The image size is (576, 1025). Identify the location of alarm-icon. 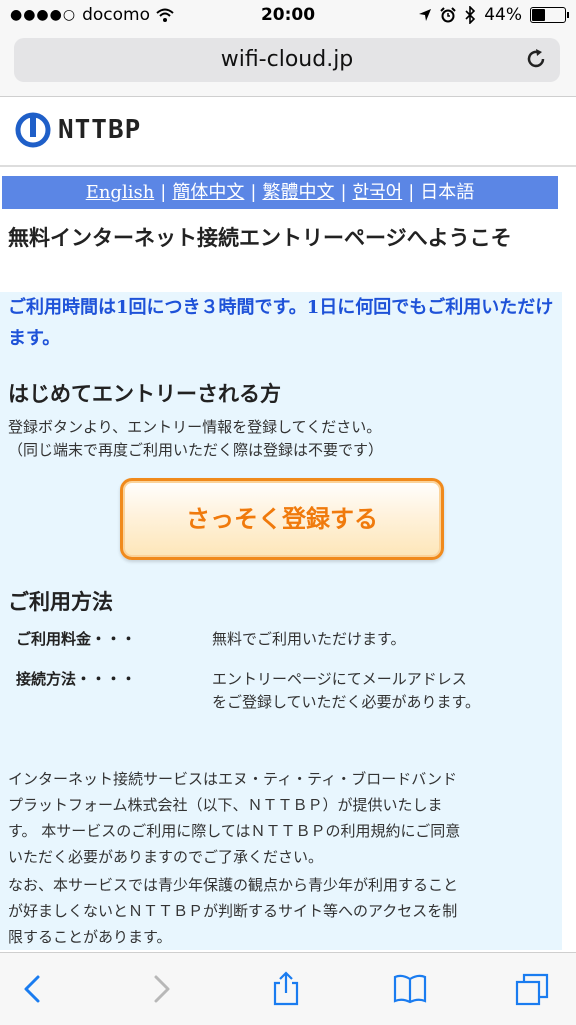
(448, 15).